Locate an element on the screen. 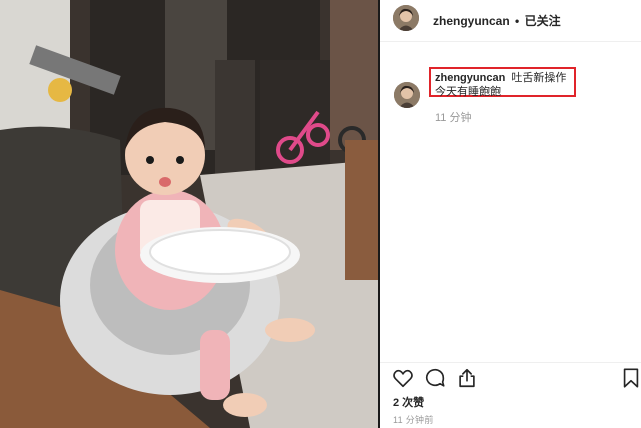 This screenshot has width=641, height=428. action-bar is located at coordinates (510, 377).